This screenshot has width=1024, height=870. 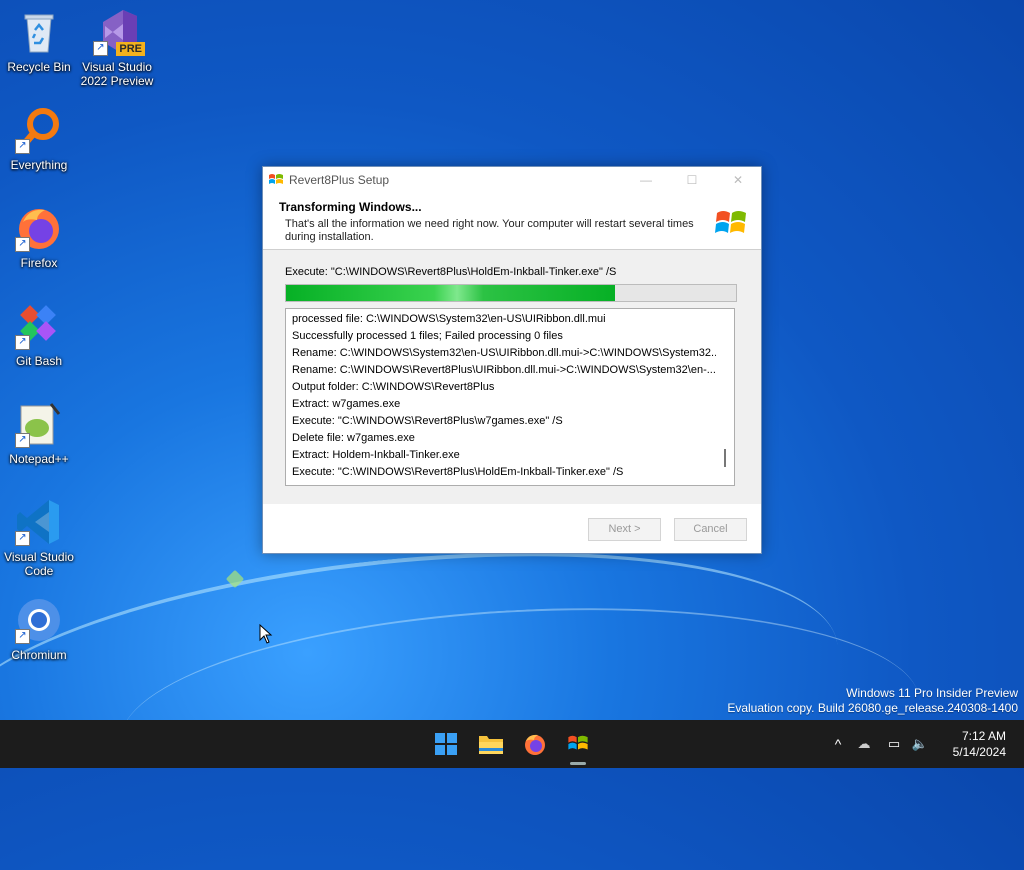 What do you see at coordinates (578, 742) in the screenshot?
I see `revert8plus-setup-icon` at bounding box center [578, 742].